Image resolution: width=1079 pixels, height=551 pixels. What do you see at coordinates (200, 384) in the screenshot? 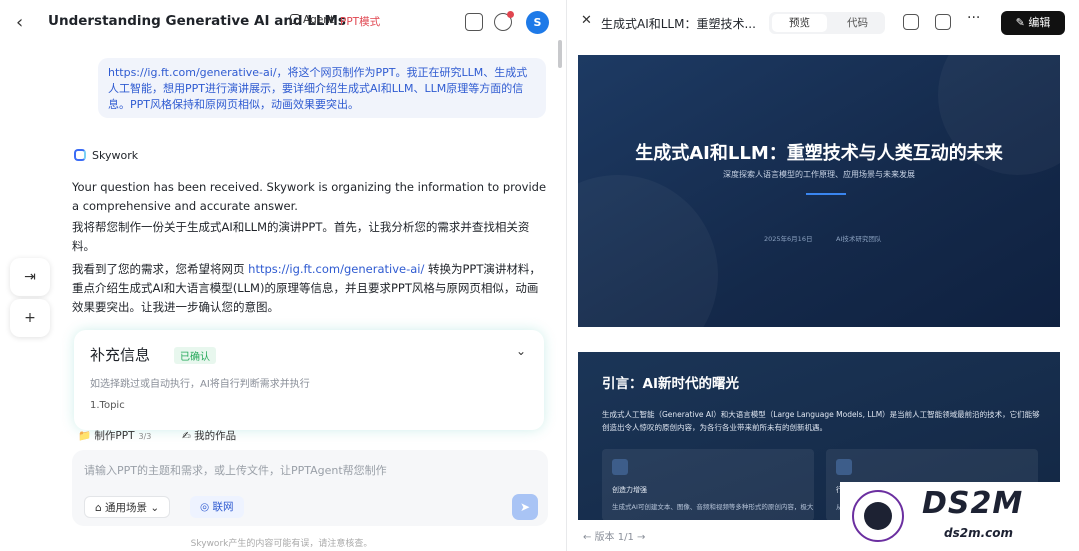
I see `supplement-hint: 如选择跳过或自动执行，AI将自行判断需求并执行` at bounding box center [200, 384].